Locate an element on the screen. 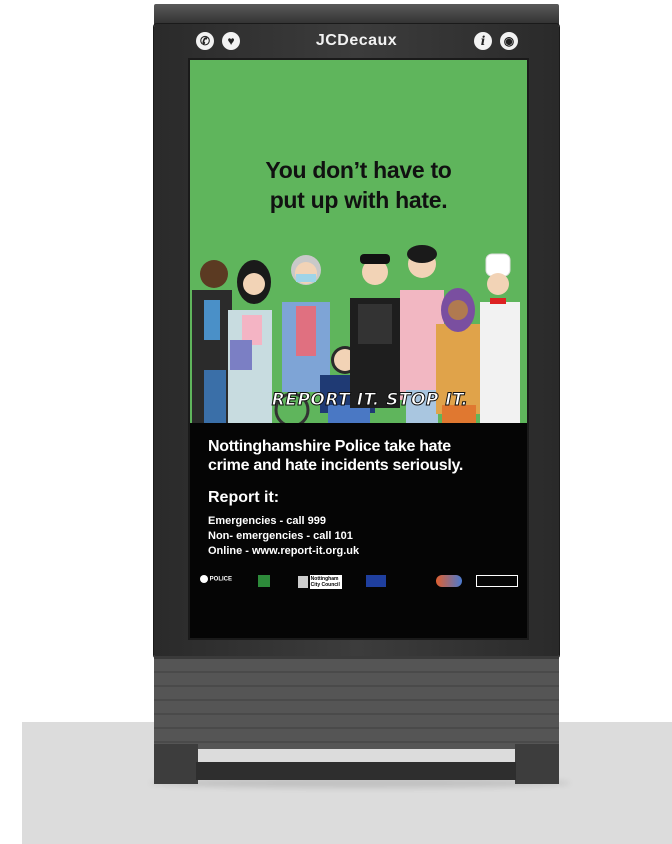 This screenshot has height=844, width=672. kiosk-leg-right is located at coordinates (537, 764).